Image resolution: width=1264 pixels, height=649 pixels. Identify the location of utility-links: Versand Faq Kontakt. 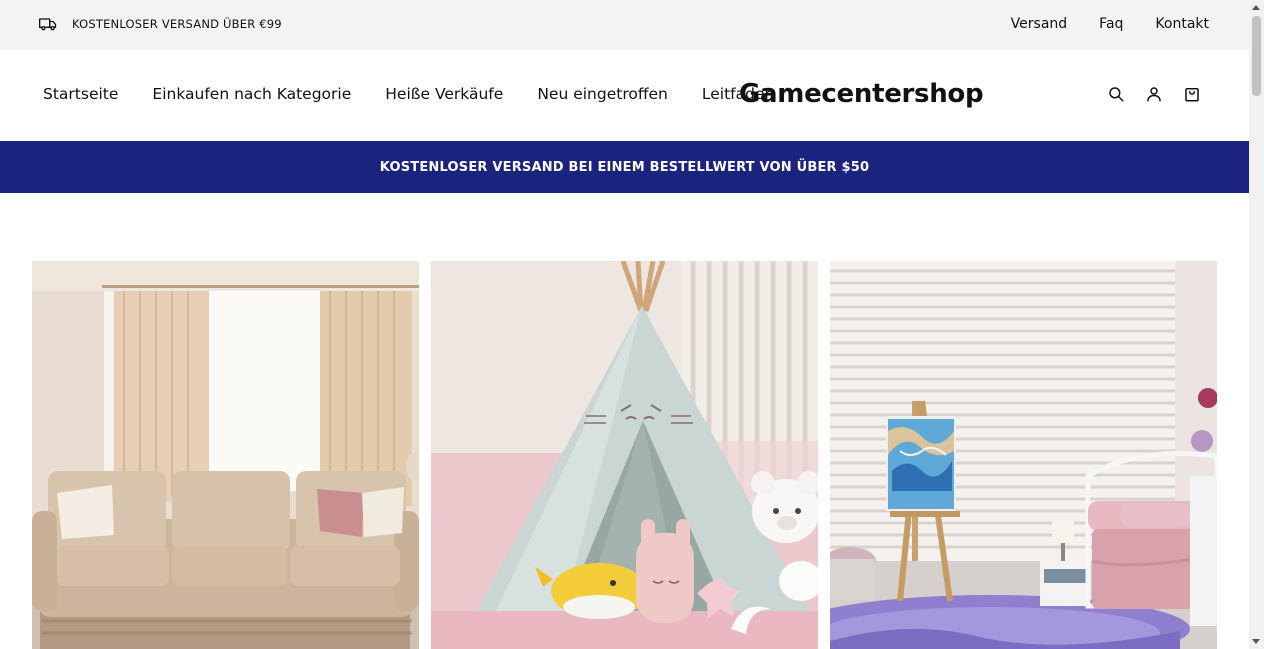
(1110, 24).